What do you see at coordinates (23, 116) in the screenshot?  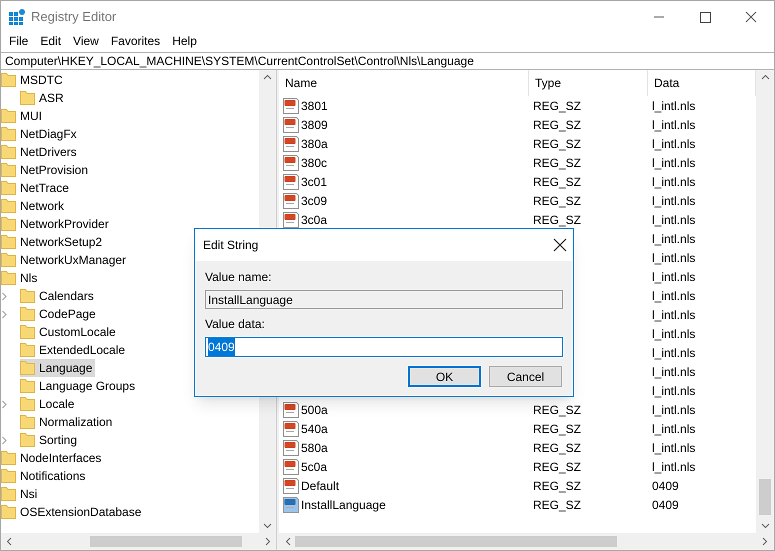 I see `tree-item: MUI` at bounding box center [23, 116].